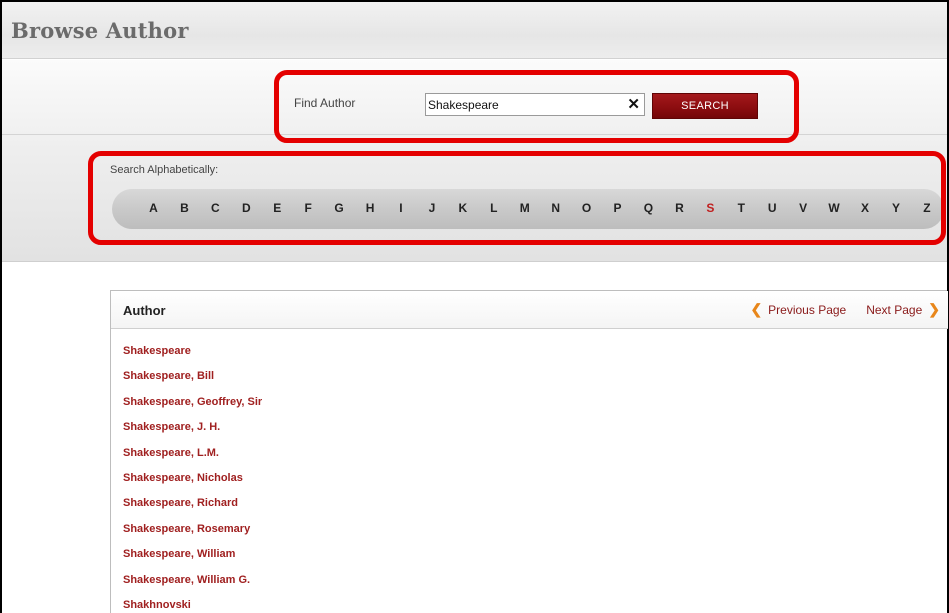 This screenshot has width=949, height=613. Describe the element at coordinates (807, 309) in the screenshot. I see `previous-page-label: Previous Page` at that location.